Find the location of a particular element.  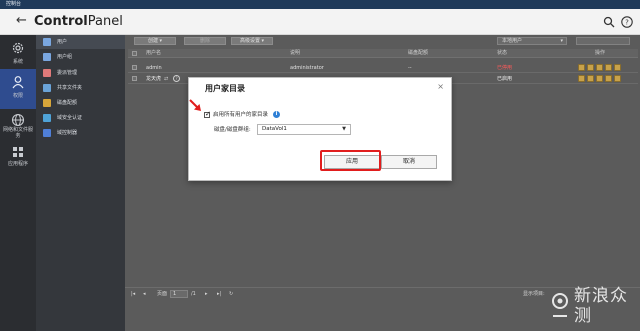

sidebar-item-domain-controller: 域控制器 is located at coordinates (80, 133).